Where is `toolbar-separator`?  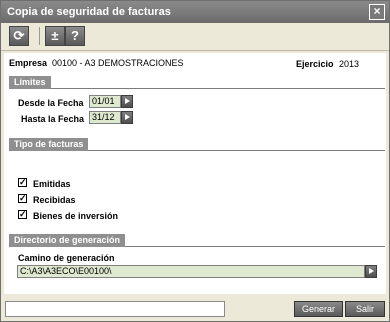 toolbar-separator is located at coordinates (39, 36).